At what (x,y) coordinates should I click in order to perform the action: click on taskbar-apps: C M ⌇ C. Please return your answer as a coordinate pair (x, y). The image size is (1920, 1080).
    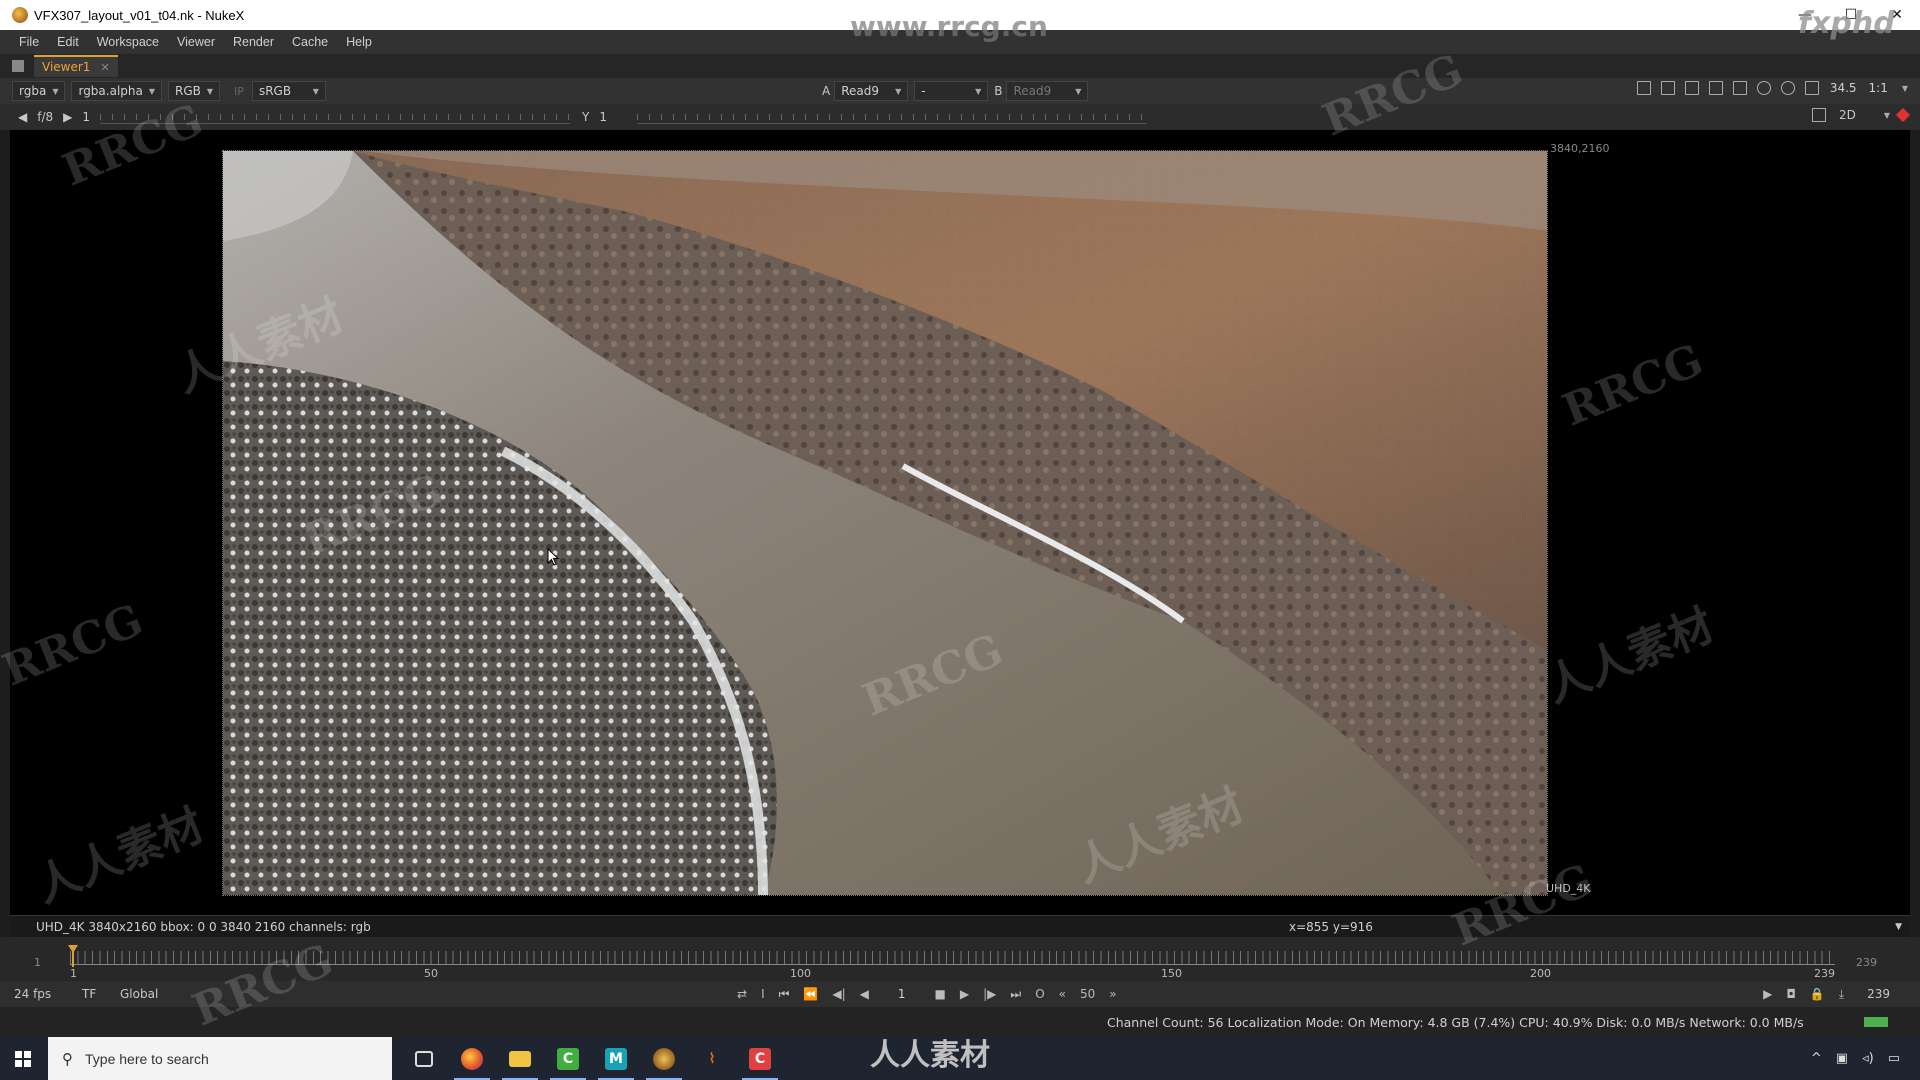
    Looking at the image, I should click on (592, 1058).